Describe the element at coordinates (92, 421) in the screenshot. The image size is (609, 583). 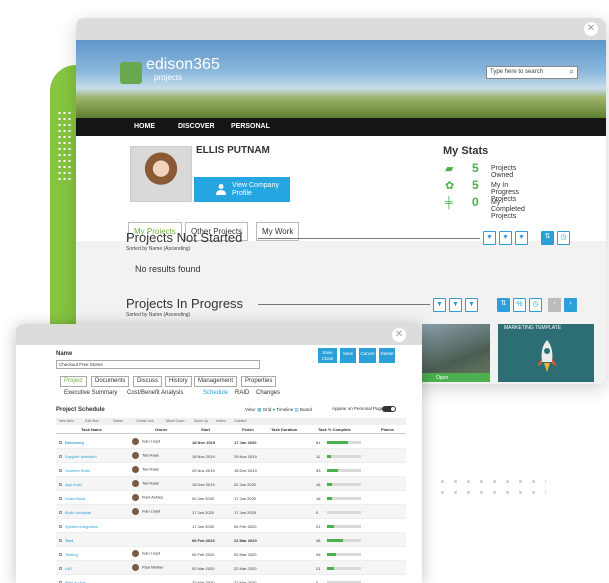
I see `edit-item-button: Edit Item` at that location.